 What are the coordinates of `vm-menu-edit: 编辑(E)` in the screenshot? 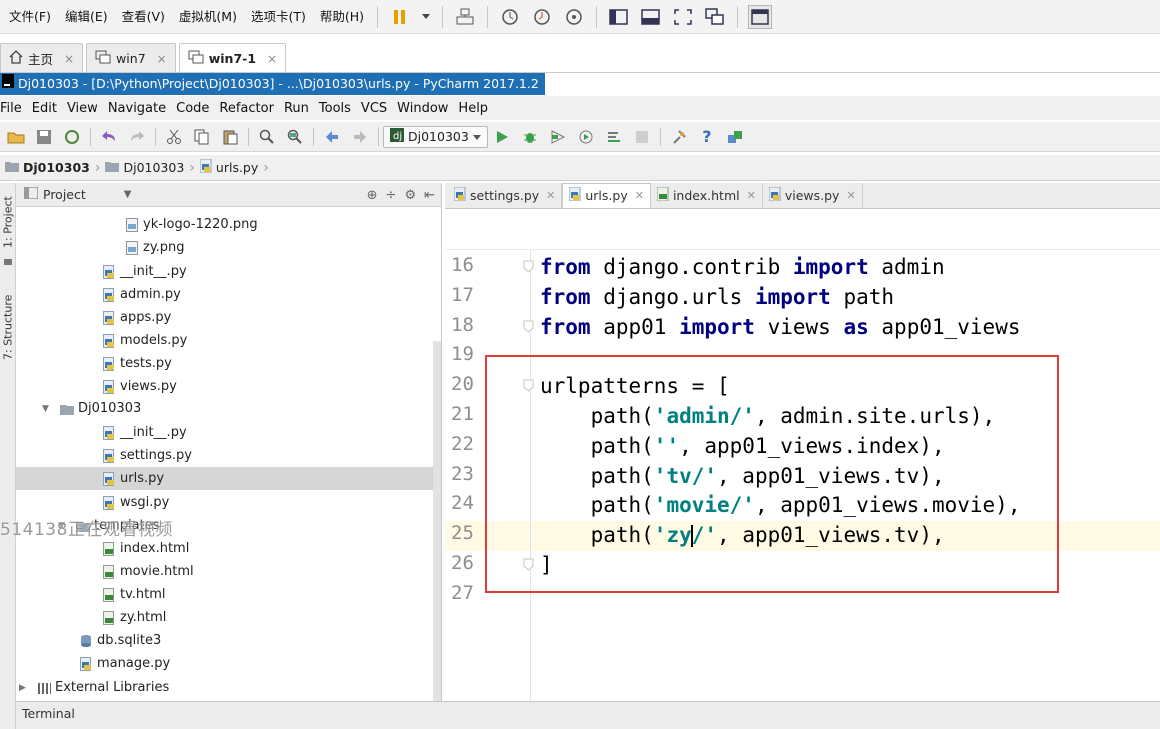 It's located at (86, 17).